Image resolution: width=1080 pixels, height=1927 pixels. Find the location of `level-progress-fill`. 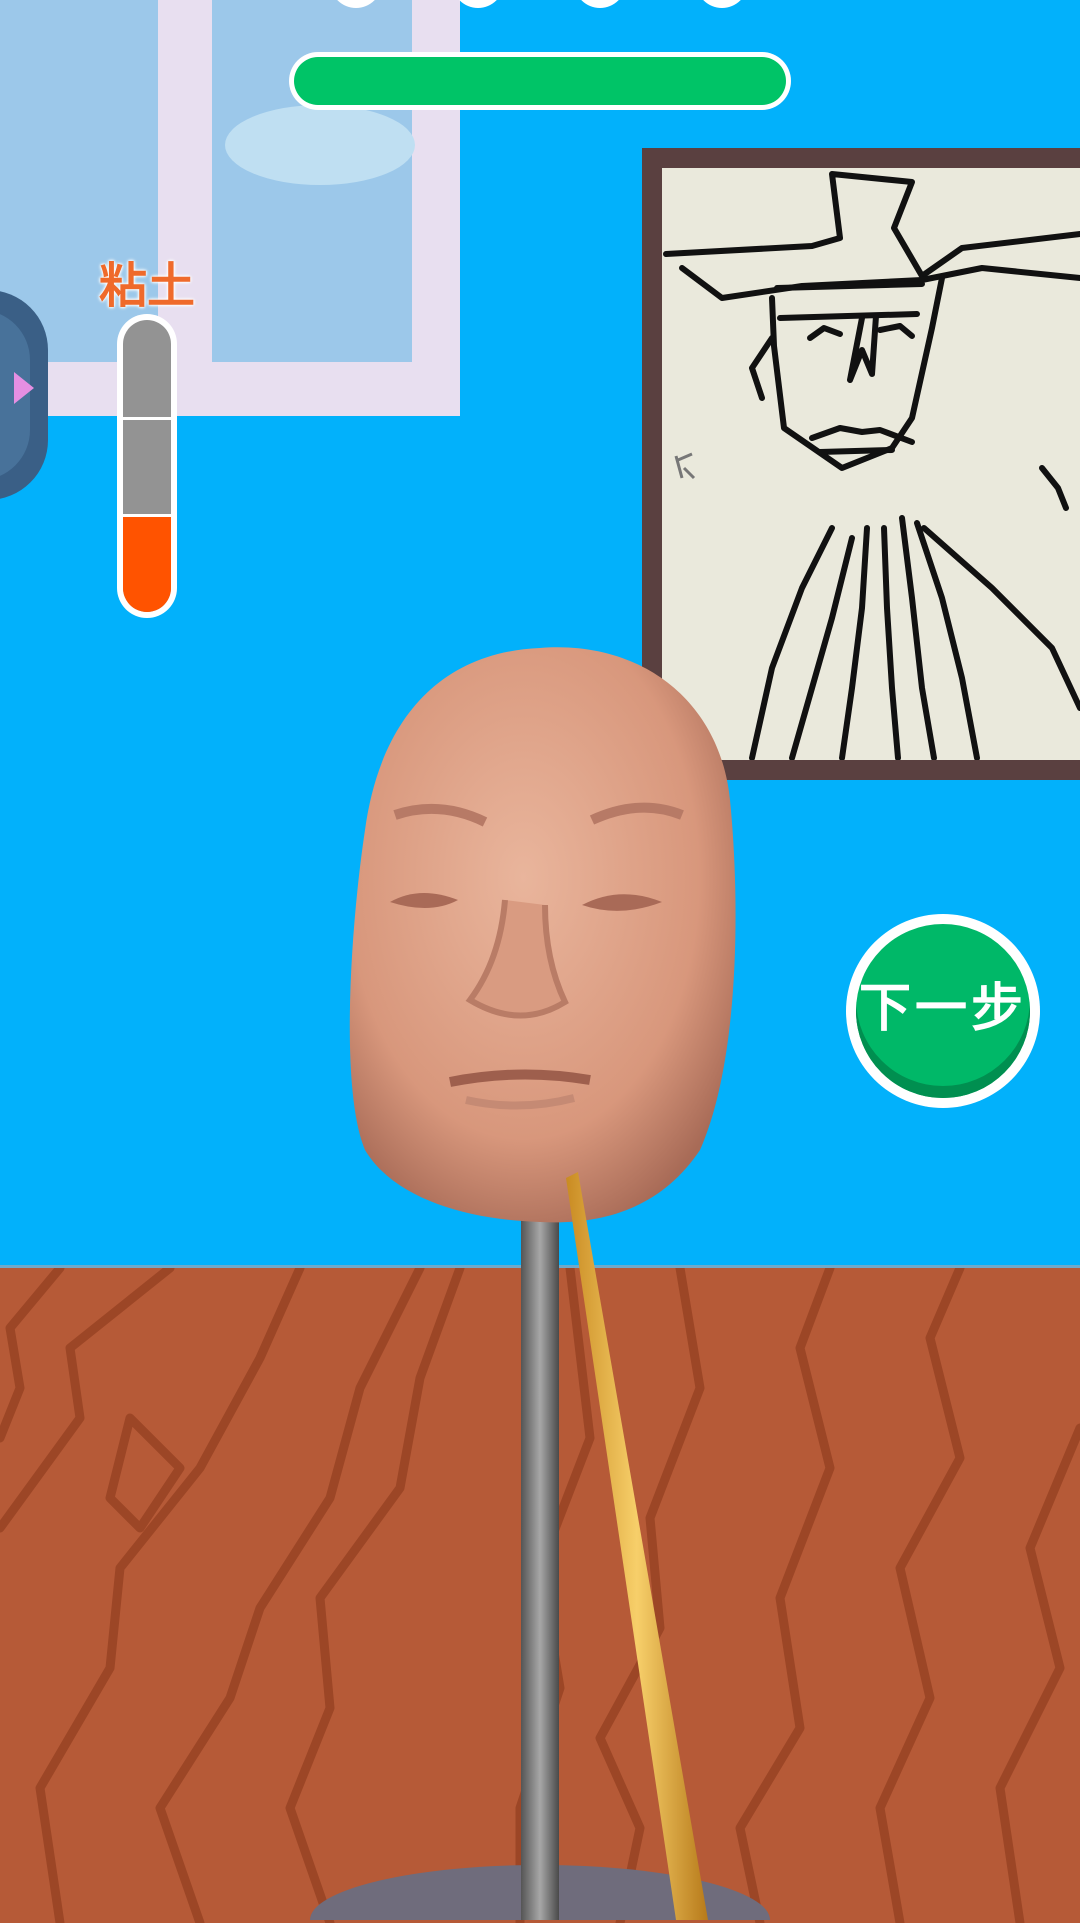

level-progress-fill is located at coordinates (540, 81).